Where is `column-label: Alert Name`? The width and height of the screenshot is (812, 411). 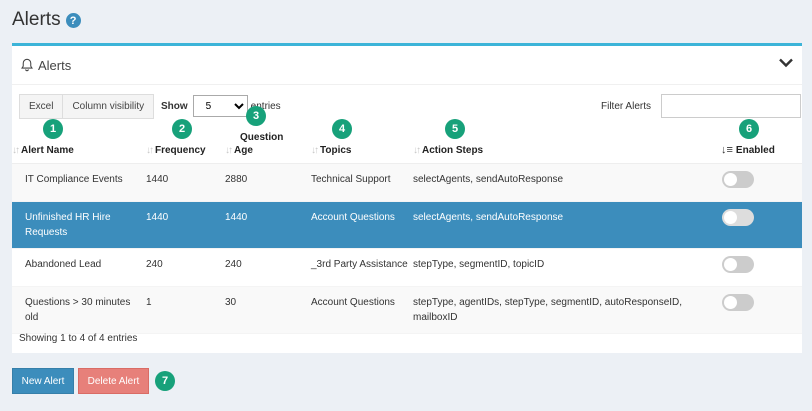
column-label: Alert Name is located at coordinates (47, 150).